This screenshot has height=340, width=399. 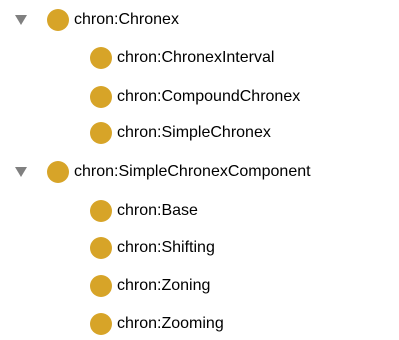 I want to click on tree-node-simple-chronex-component: chron:SimpleChronexComponent, so click(x=179, y=172).